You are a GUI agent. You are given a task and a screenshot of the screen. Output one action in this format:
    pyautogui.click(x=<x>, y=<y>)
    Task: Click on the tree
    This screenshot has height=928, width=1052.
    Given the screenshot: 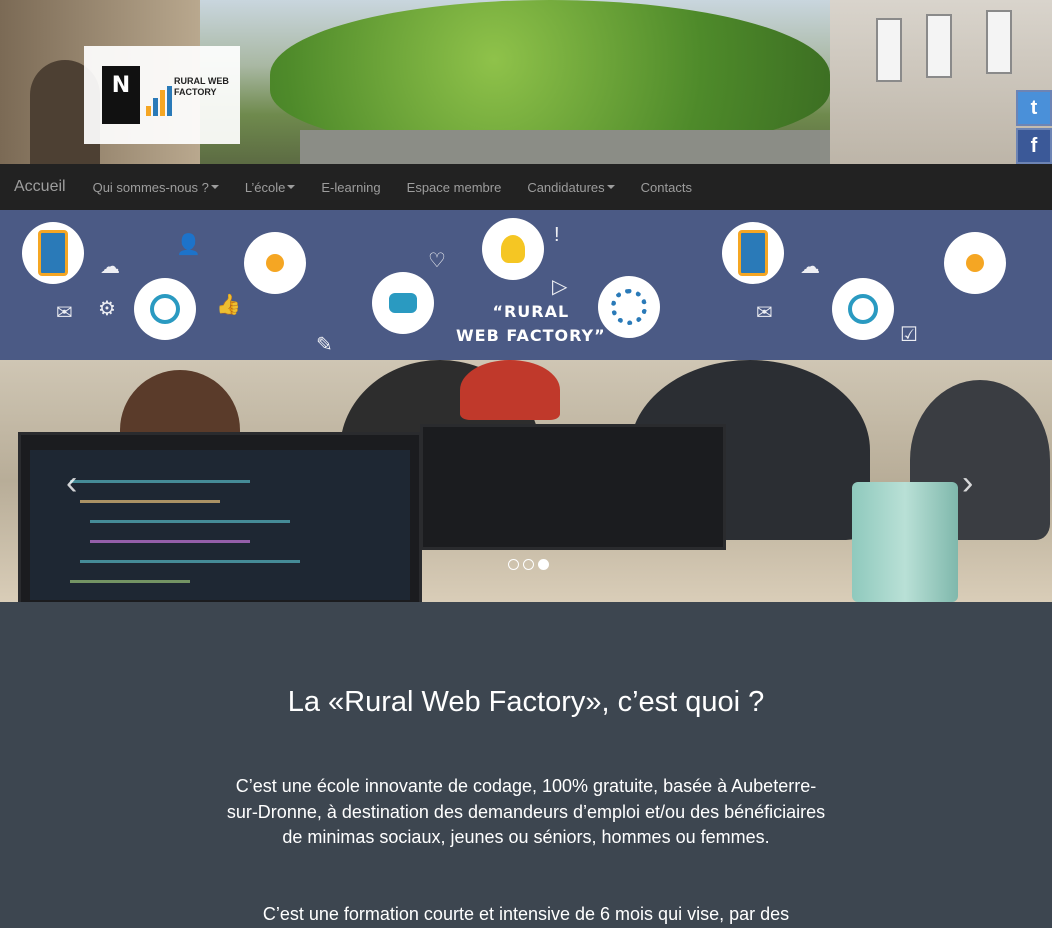 What is the action you would take?
    pyautogui.click(x=550, y=75)
    